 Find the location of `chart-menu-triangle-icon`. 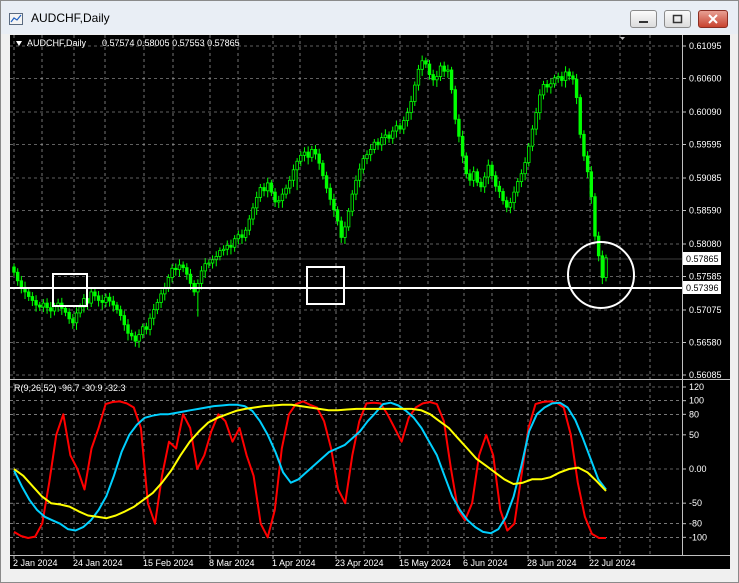

chart-menu-triangle-icon is located at coordinates (19, 43).